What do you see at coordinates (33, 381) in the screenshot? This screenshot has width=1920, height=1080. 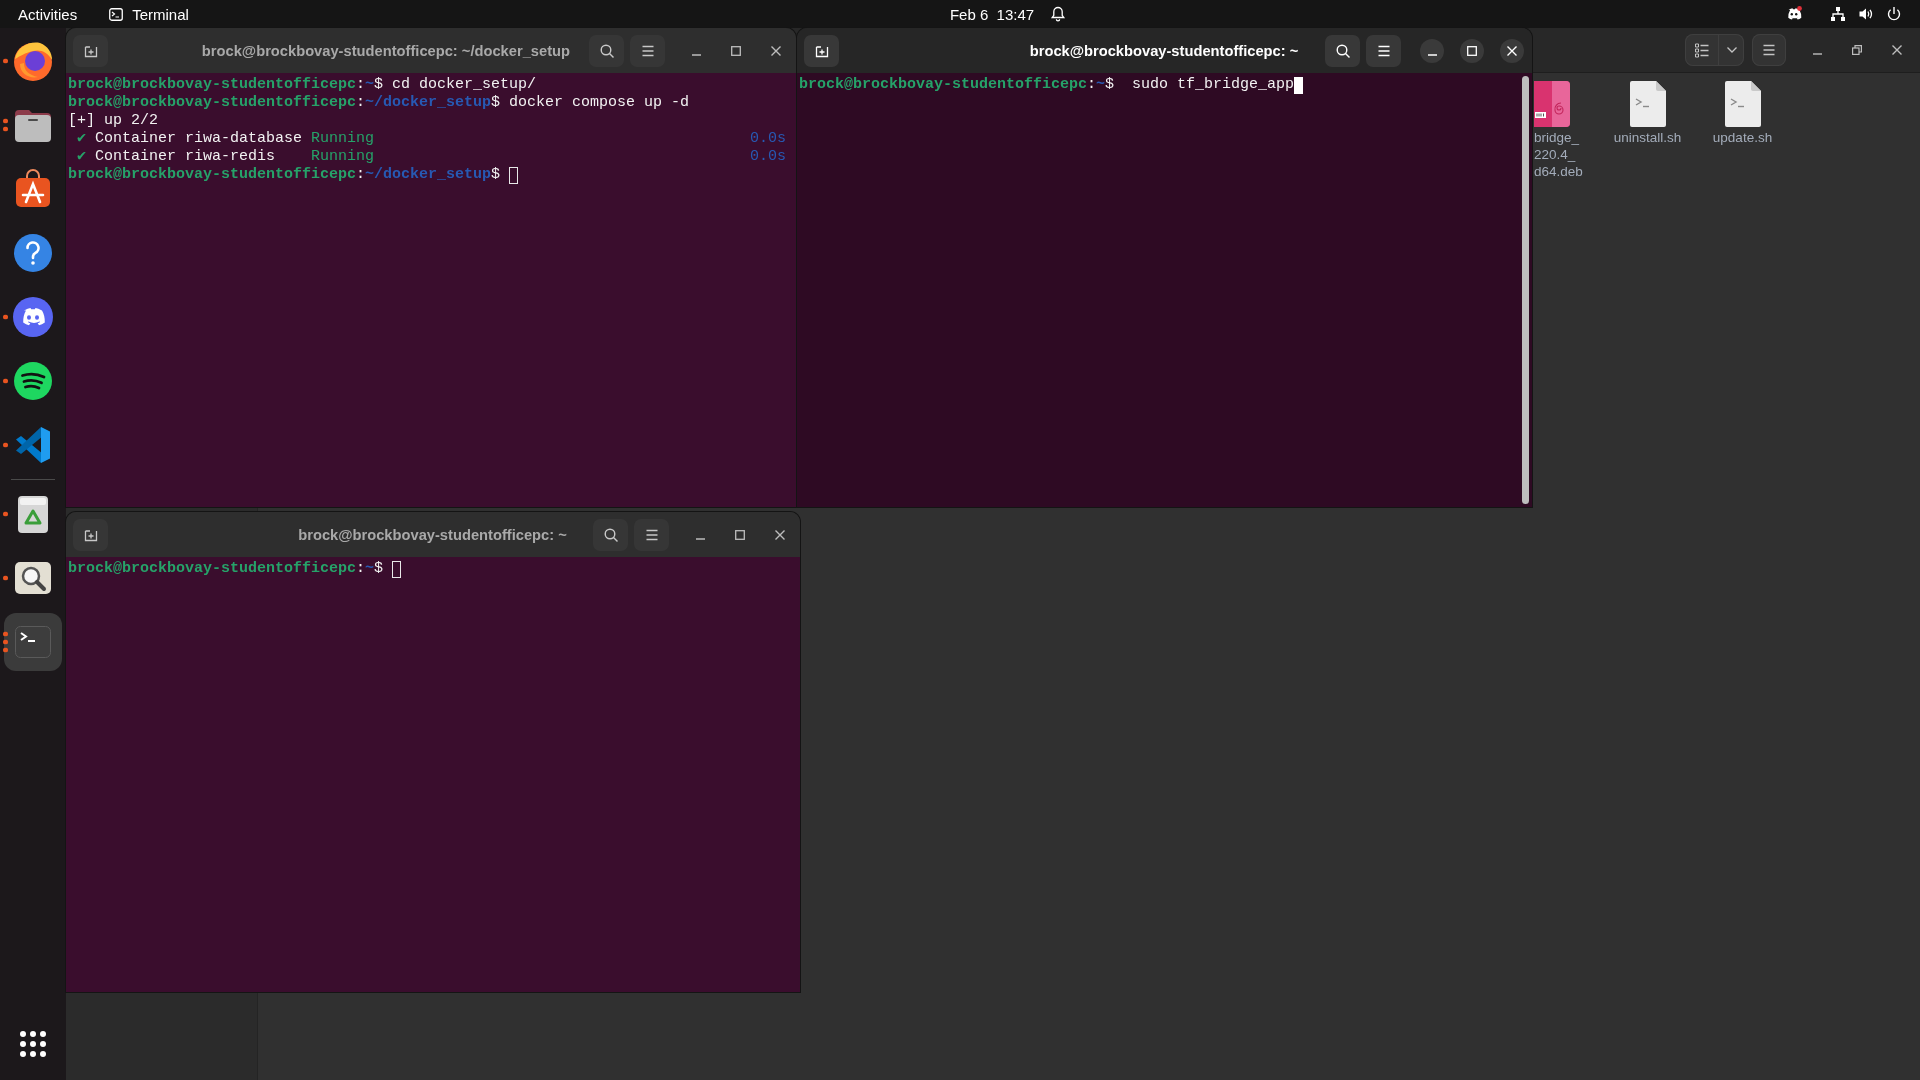 I see `sound-waves-icon` at bounding box center [33, 381].